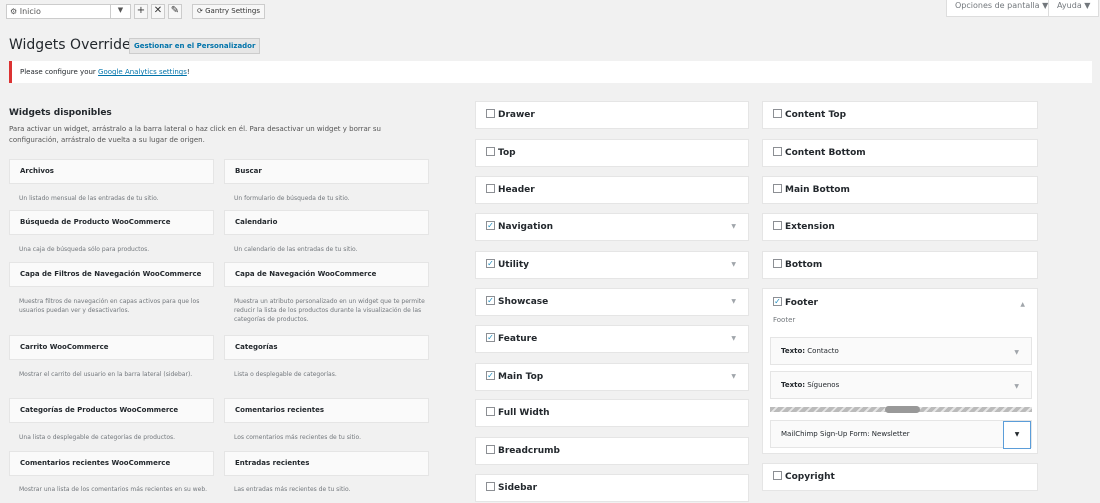  I want to click on gantry-settings-label: Gantry Settings, so click(232, 11).